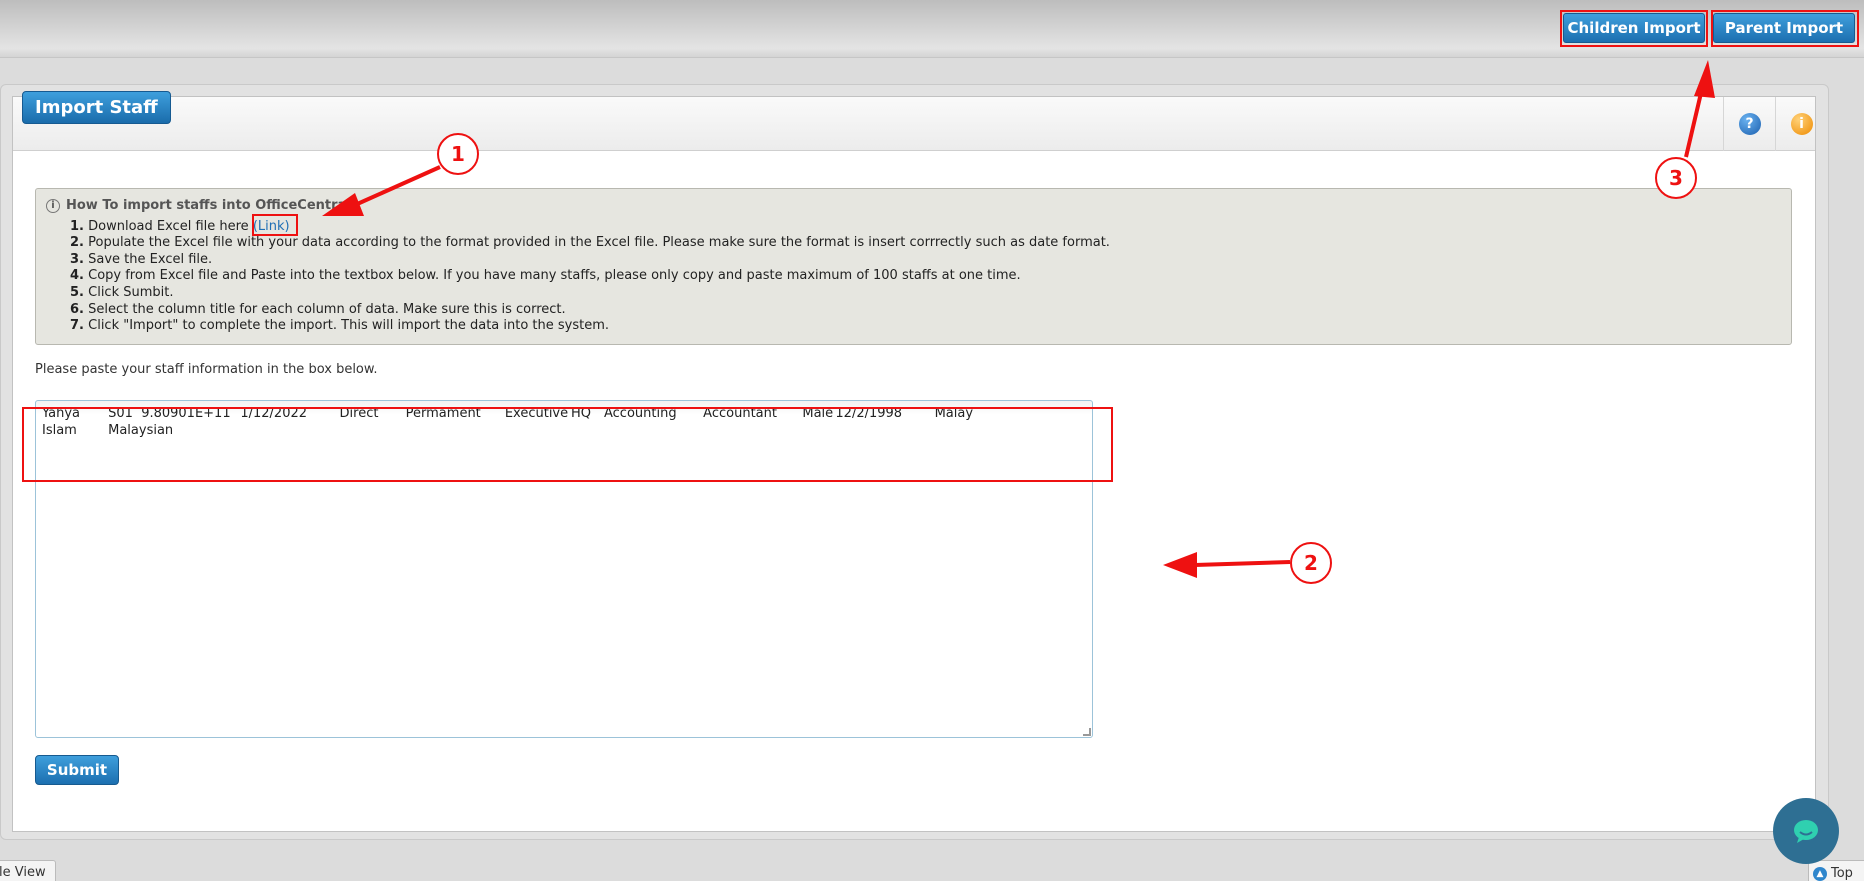  I want to click on view-toggle-button: le View, so click(28, 870).